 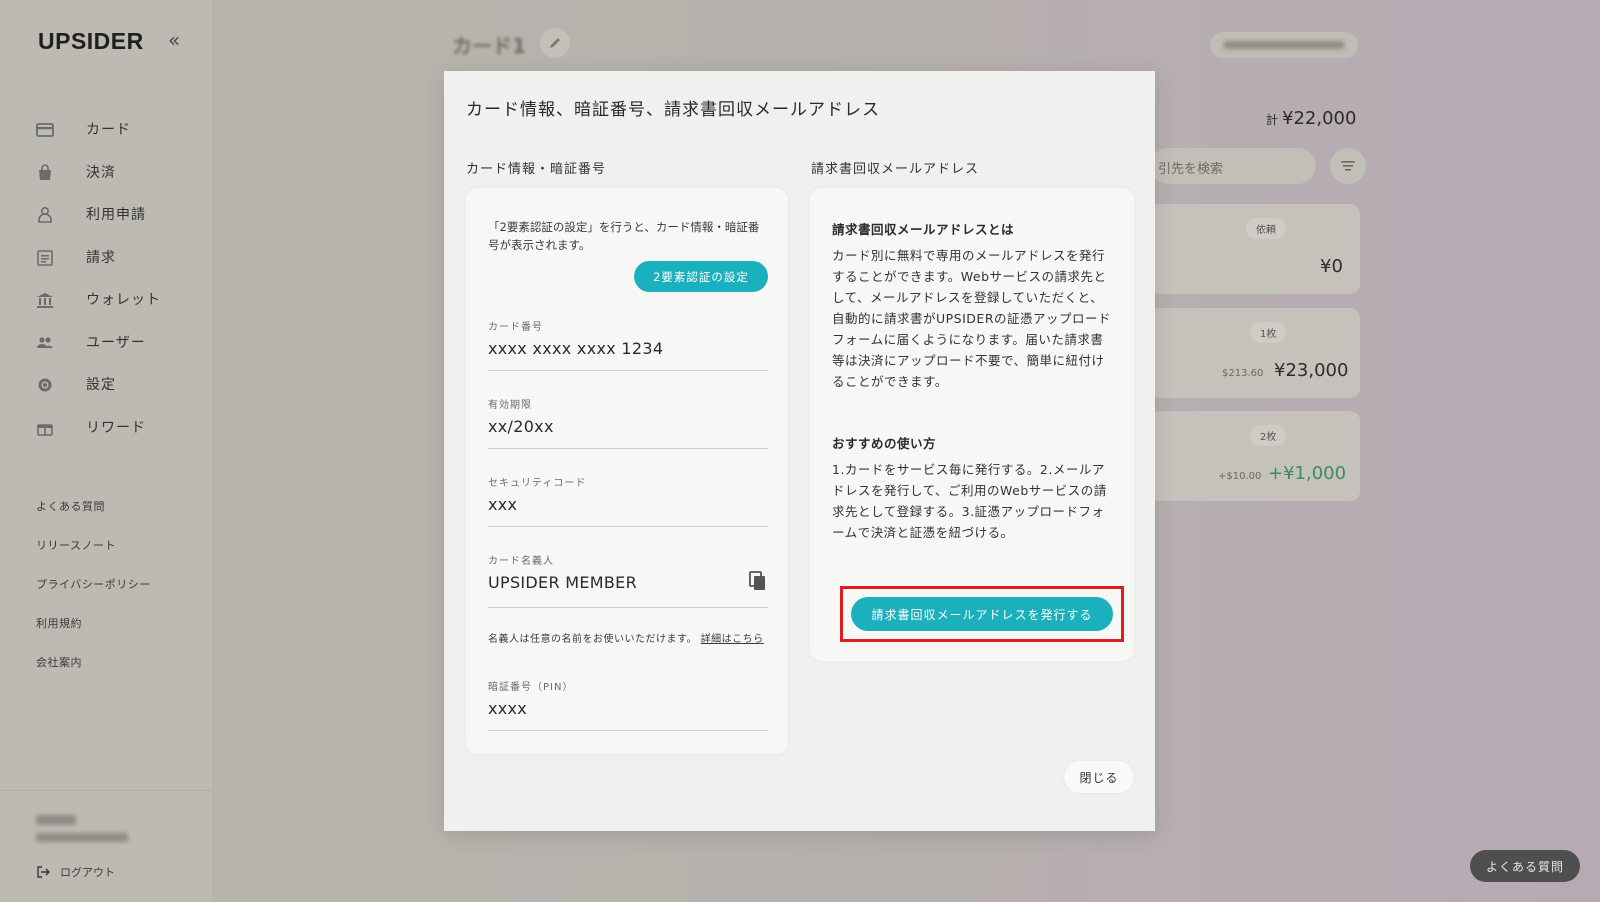 What do you see at coordinates (562, 582) in the screenshot?
I see `holder-value: UPSIDER MEMBER` at bounding box center [562, 582].